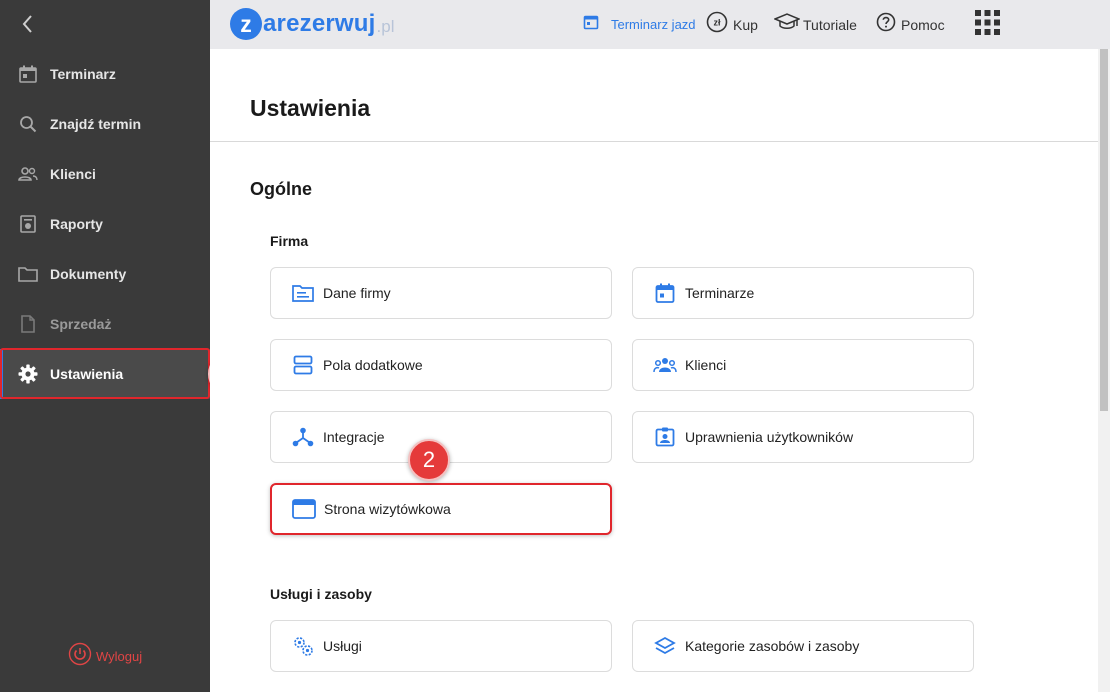 The height and width of the screenshot is (692, 1110). What do you see at coordinates (342, 646) in the screenshot?
I see `card-label: Usługi` at bounding box center [342, 646].